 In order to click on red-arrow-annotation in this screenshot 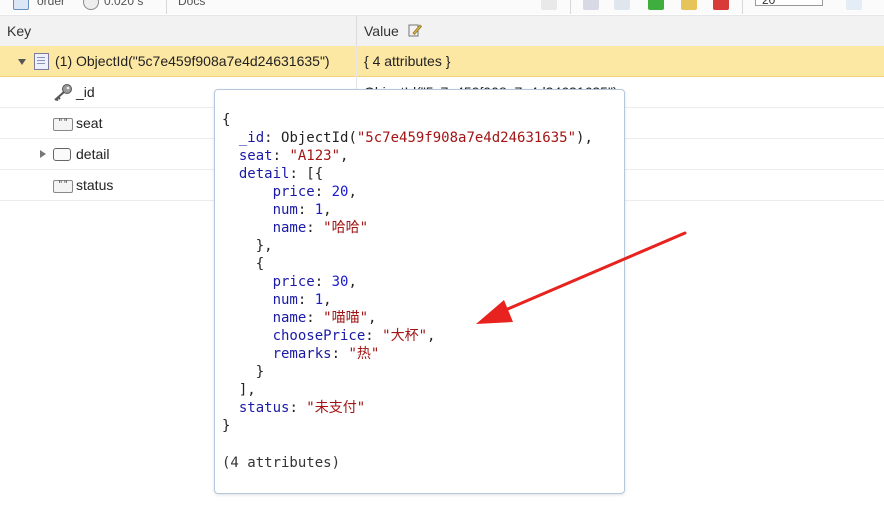, I will do `click(581, 277)`.